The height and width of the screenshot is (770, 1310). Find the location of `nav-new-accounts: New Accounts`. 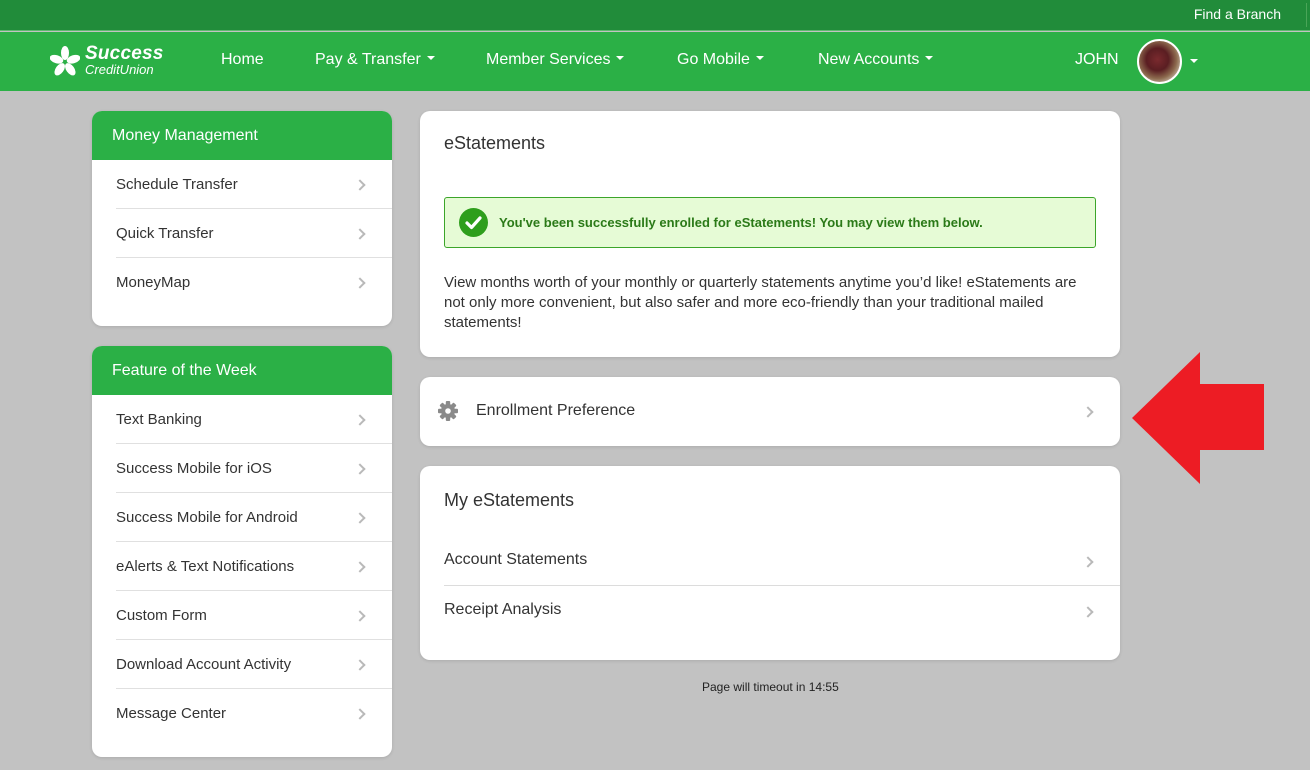

nav-new-accounts: New Accounts is located at coordinates (876, 60).